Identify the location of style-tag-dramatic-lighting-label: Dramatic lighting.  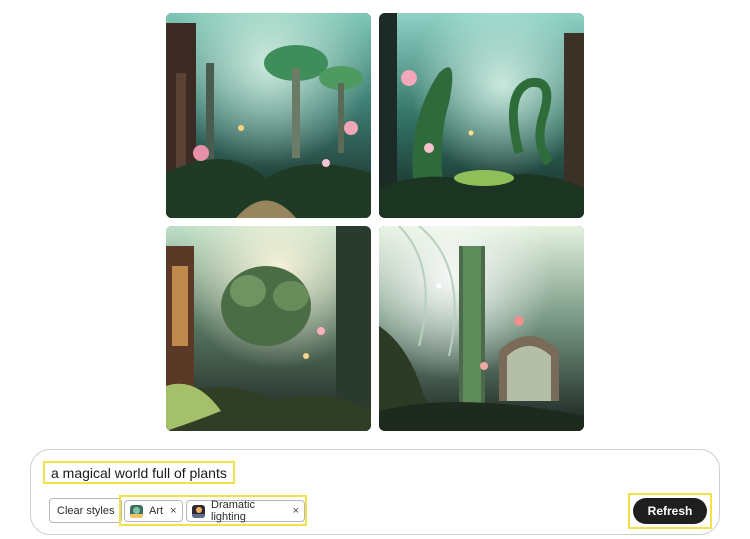
(233, 511).